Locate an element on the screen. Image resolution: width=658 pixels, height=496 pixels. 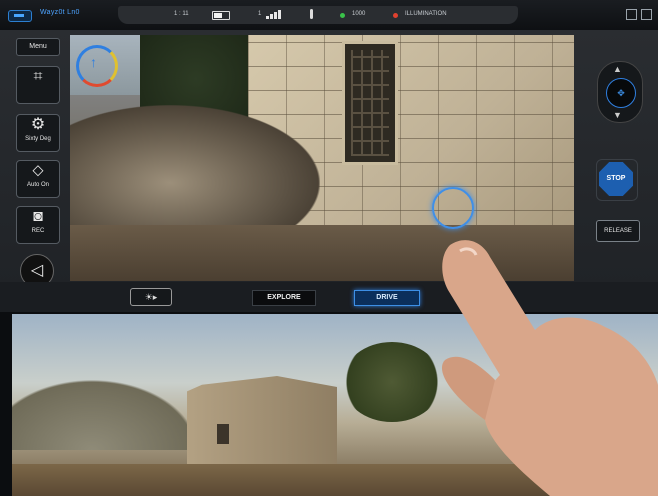
arm-tool-button: ⚙ Sixty Deg is located at coordinates (38, 133).